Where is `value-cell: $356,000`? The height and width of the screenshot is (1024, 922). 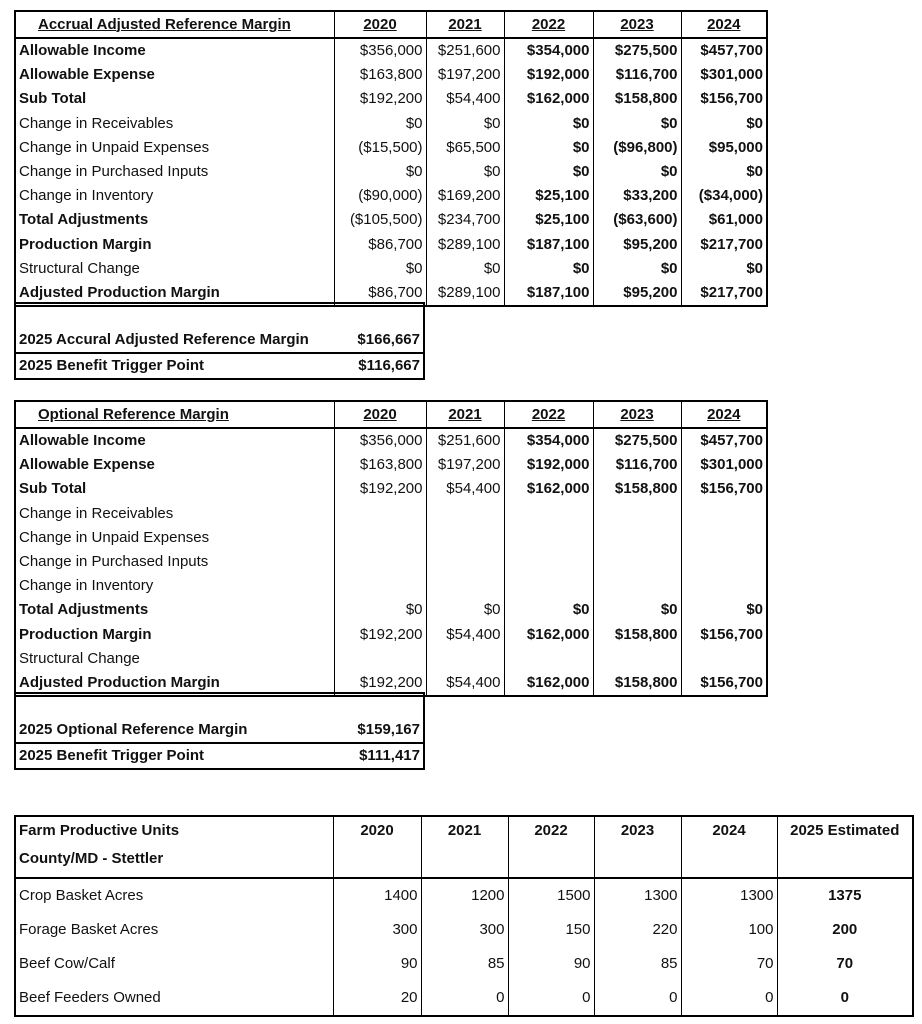 value-cell: $356,000 is located at coordinates (380, 51).